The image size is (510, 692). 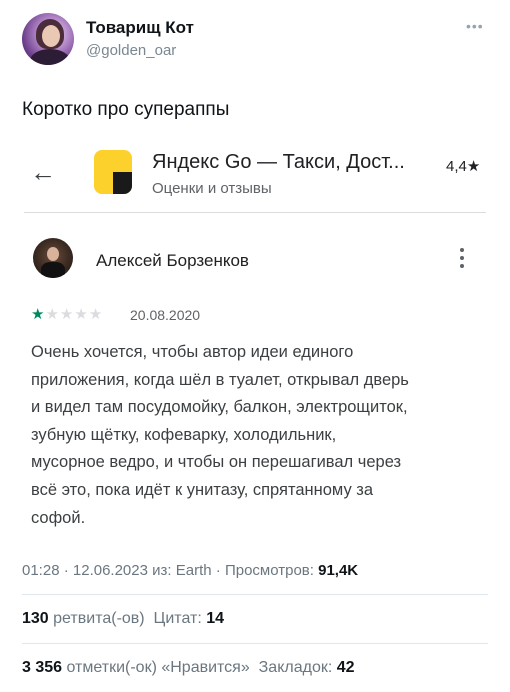 What do you see at coordinates (215, 618) in the screenshot?
I see `quotes-count: 14` at bounding box center [215, 618].